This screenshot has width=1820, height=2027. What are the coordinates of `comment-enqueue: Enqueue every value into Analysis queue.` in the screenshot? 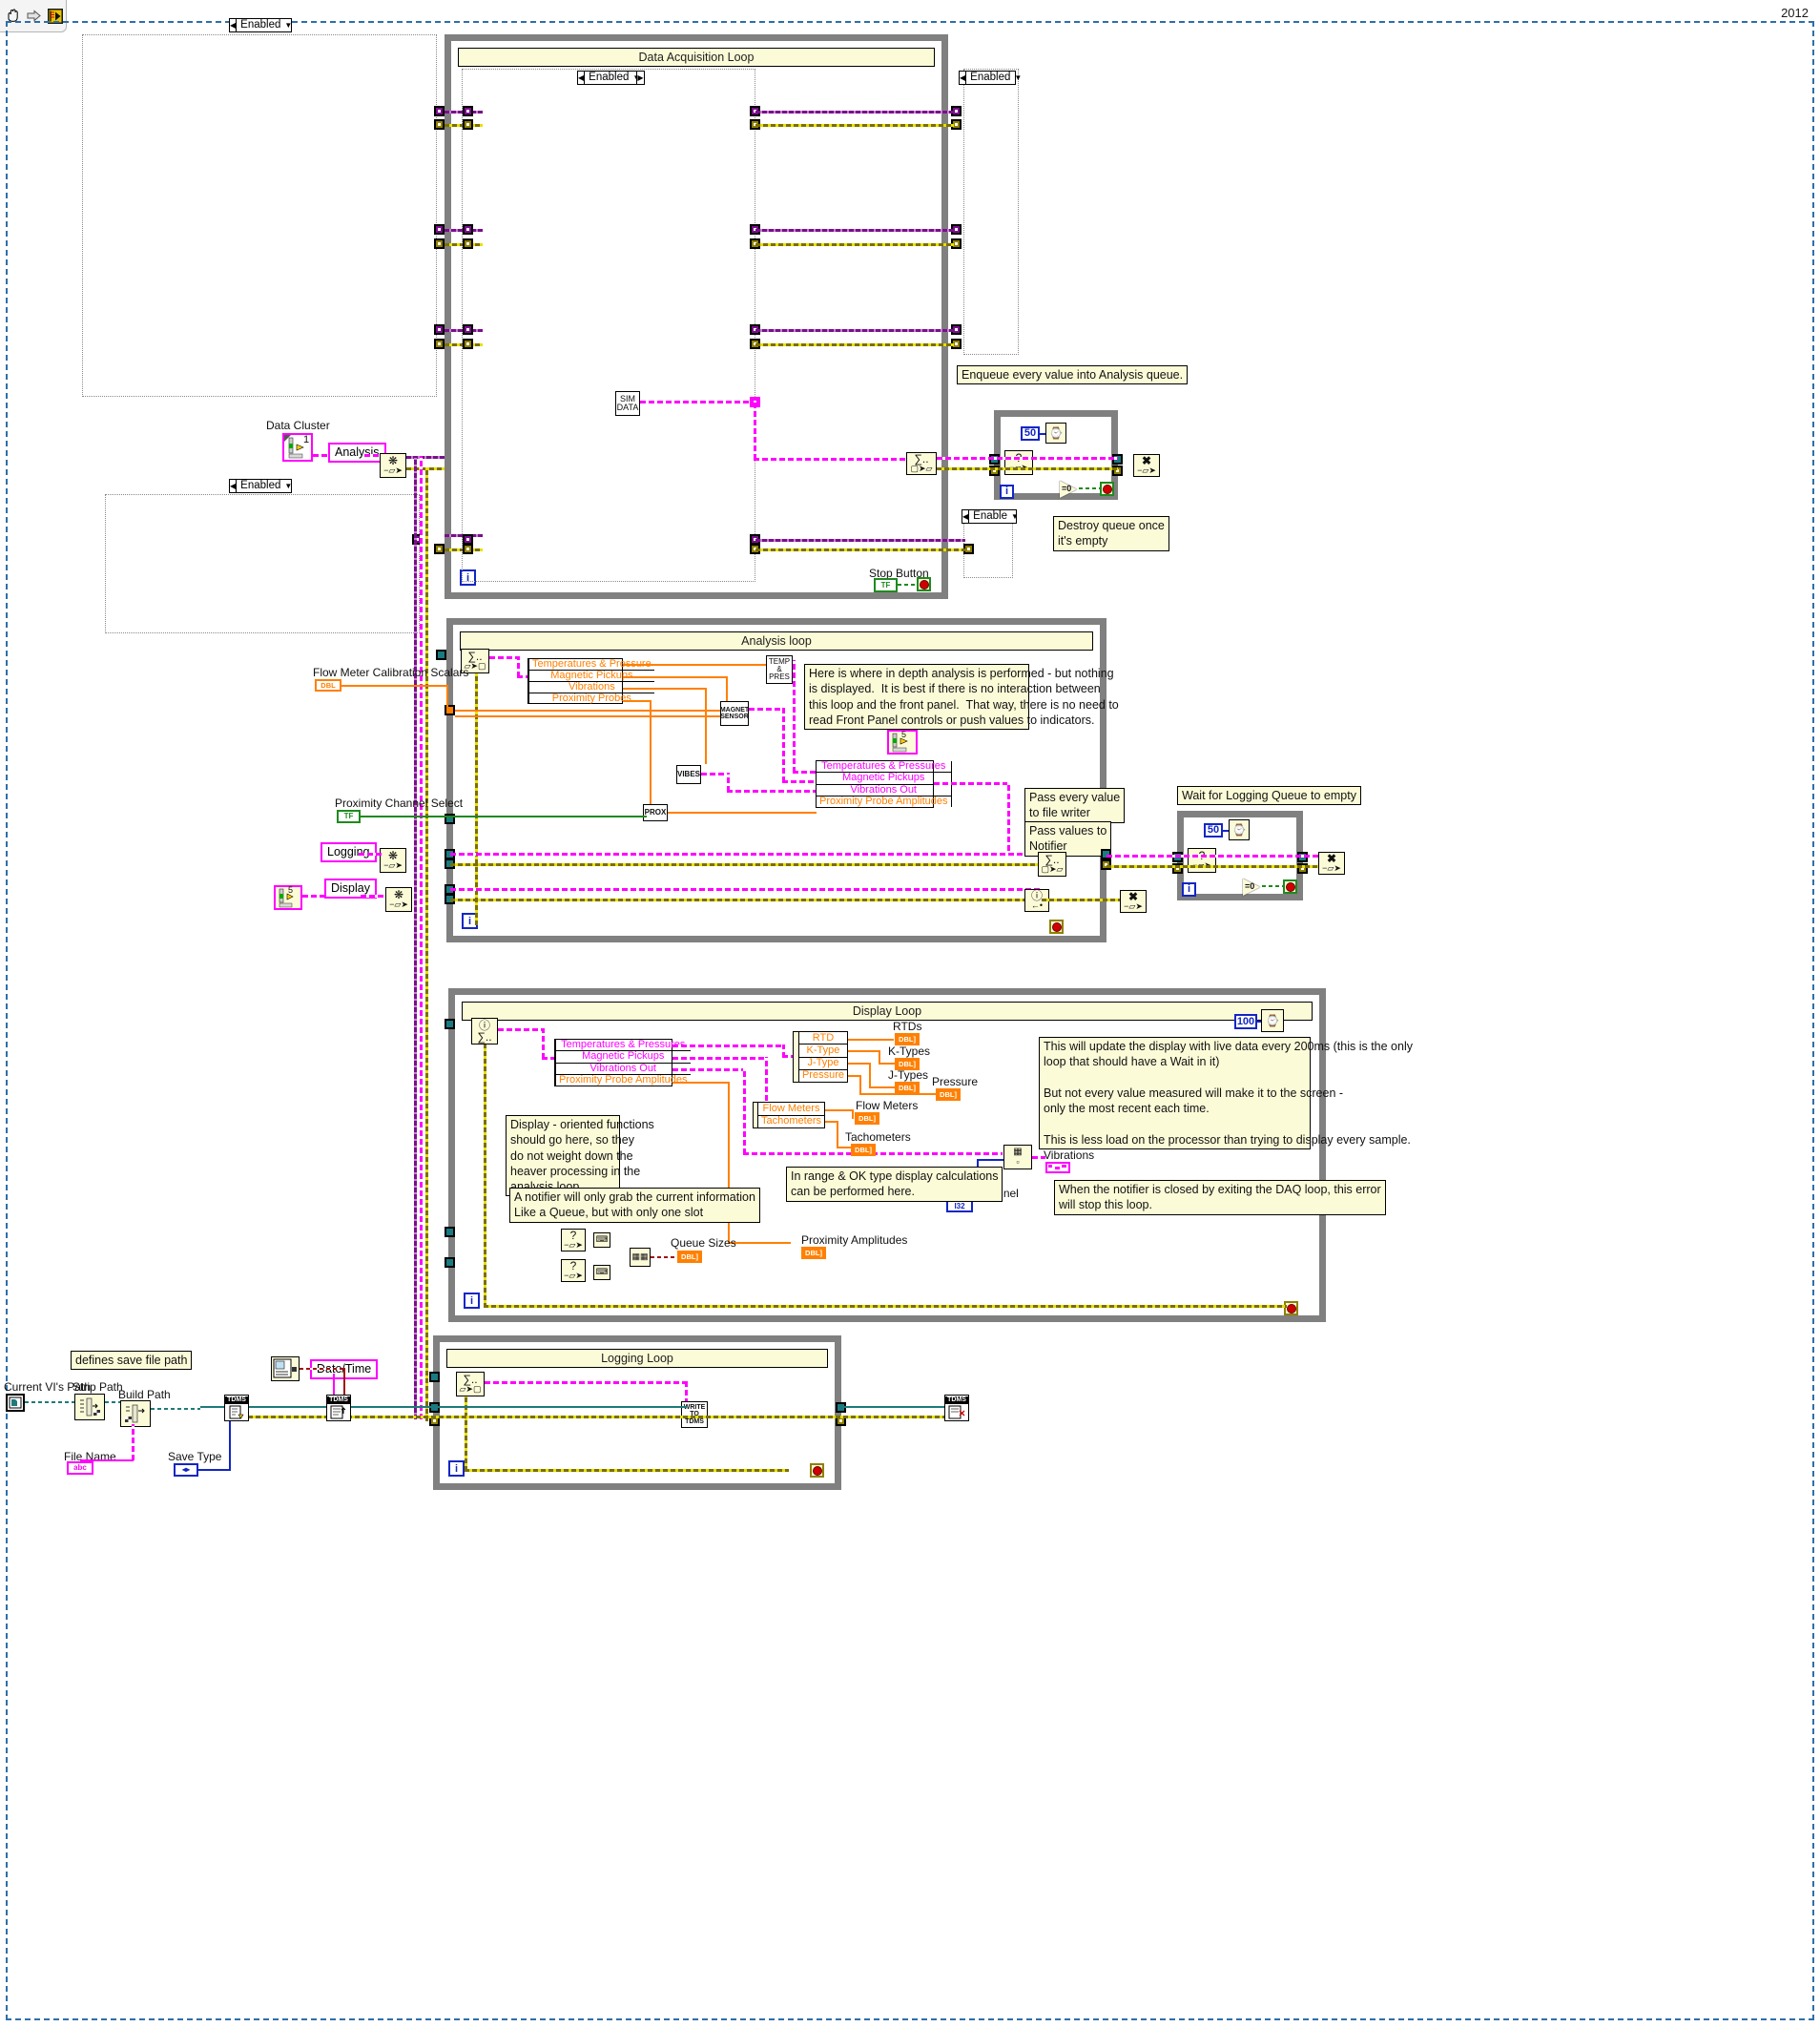 It's located at (1073, 375).